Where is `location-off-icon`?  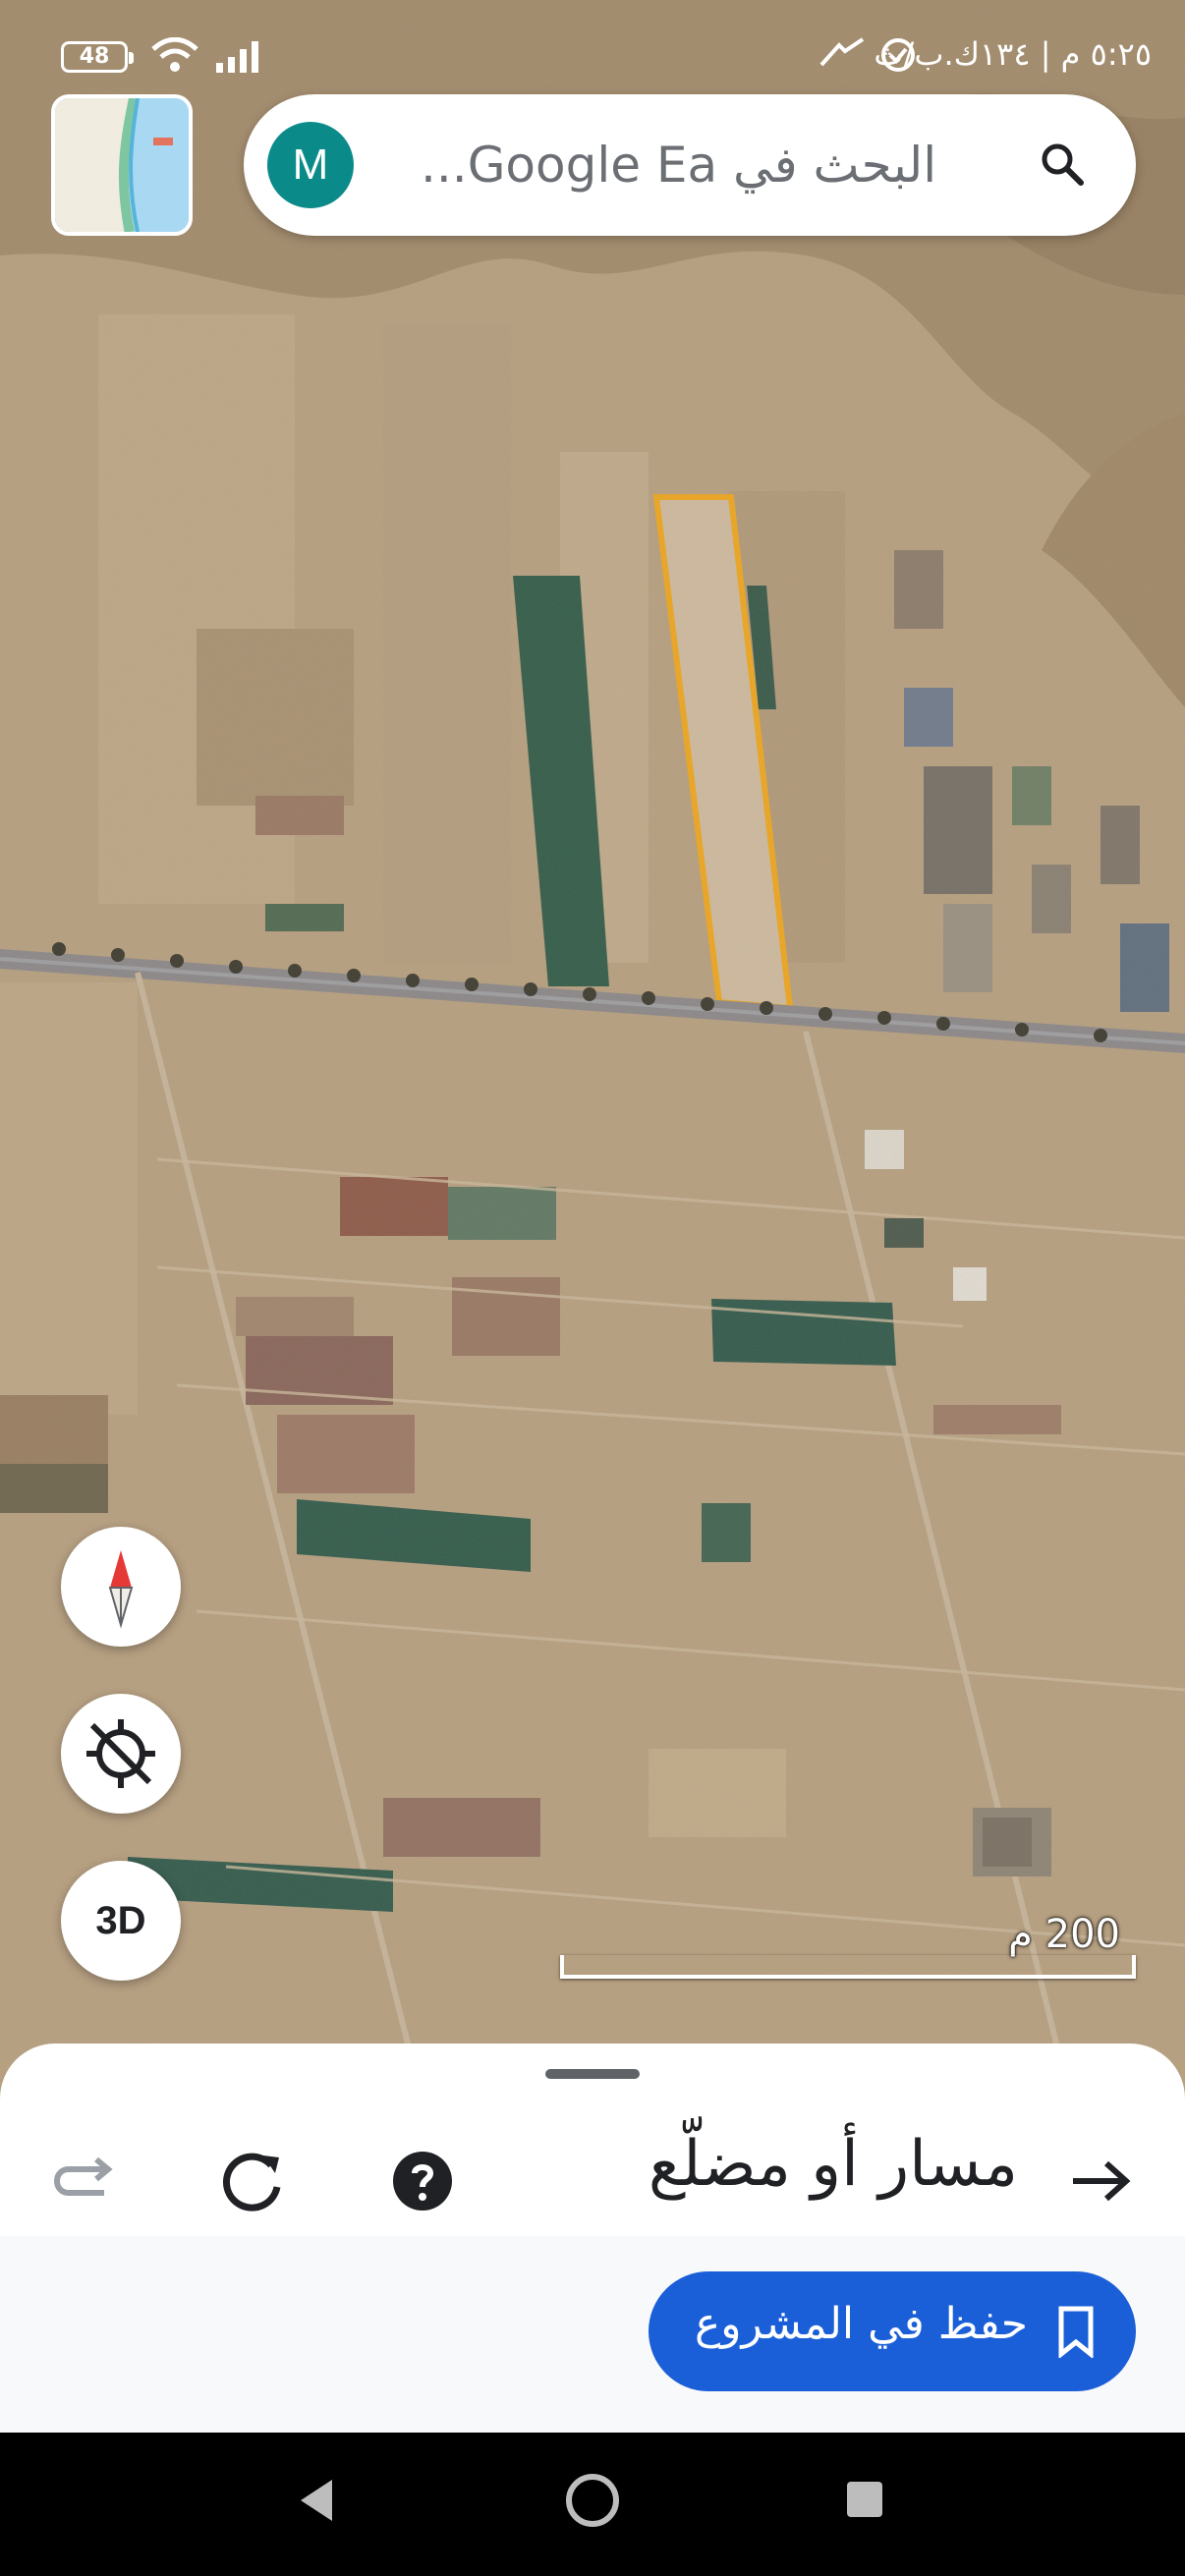
location-off-icon is located at coordinates (121, 1753).